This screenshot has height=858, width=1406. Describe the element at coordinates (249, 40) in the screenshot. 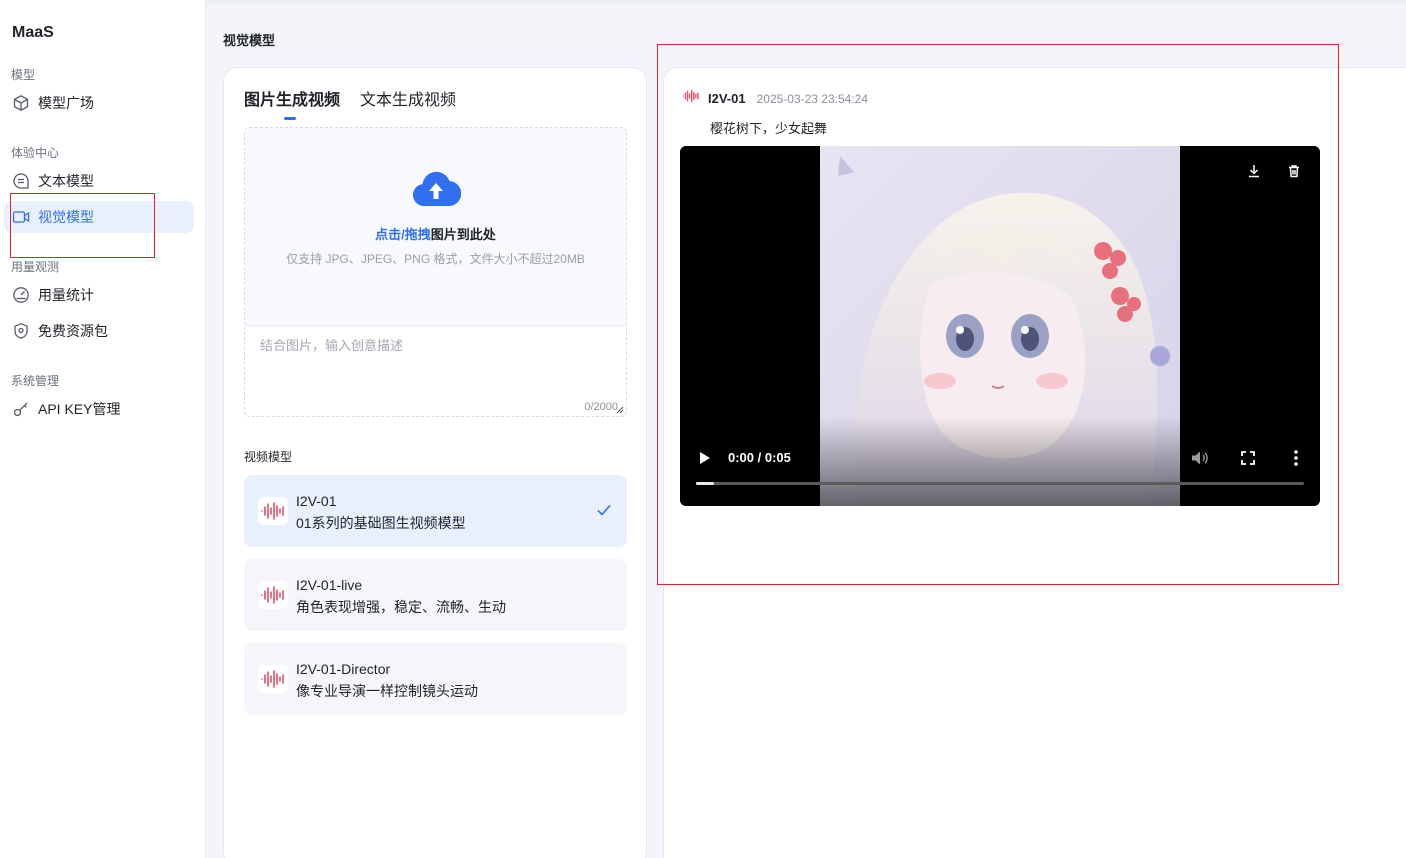

I see `page-title: 视觉模型` at that location.